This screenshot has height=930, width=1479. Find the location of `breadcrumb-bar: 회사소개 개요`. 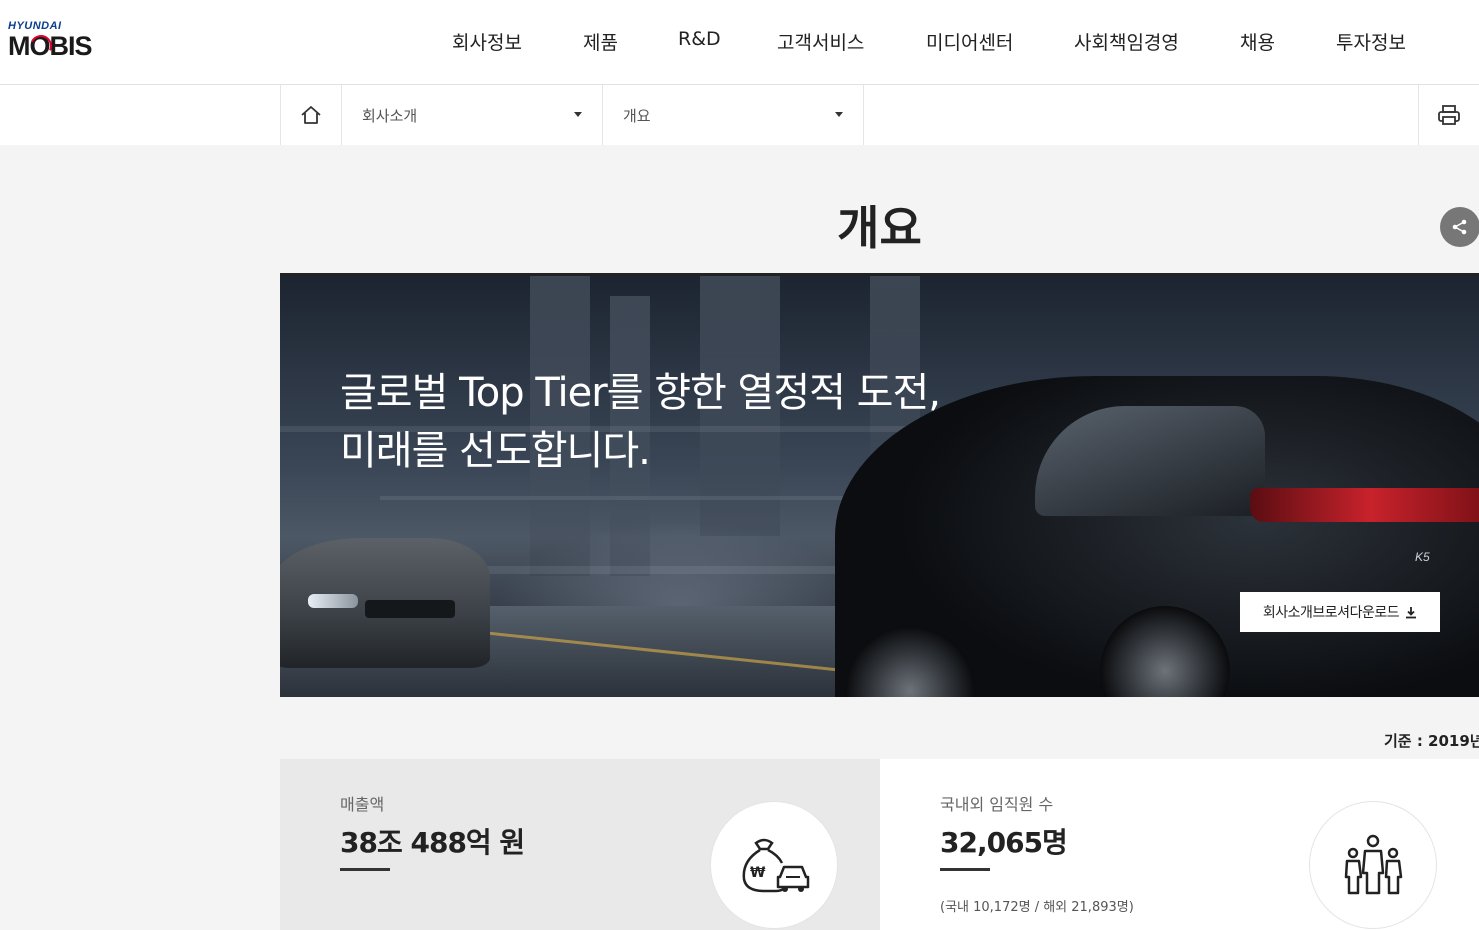

breadcrumb-bar: 회사소개 개요 is located at coordinates (739, 115).